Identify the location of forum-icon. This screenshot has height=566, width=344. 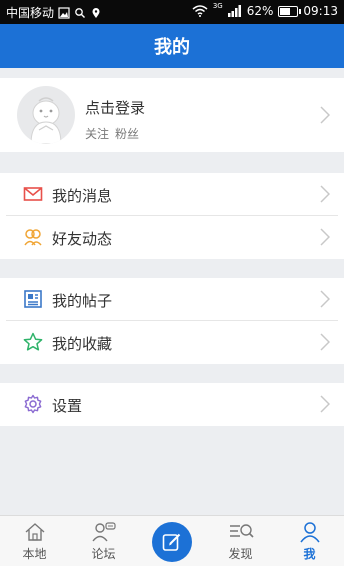
(103, 532).